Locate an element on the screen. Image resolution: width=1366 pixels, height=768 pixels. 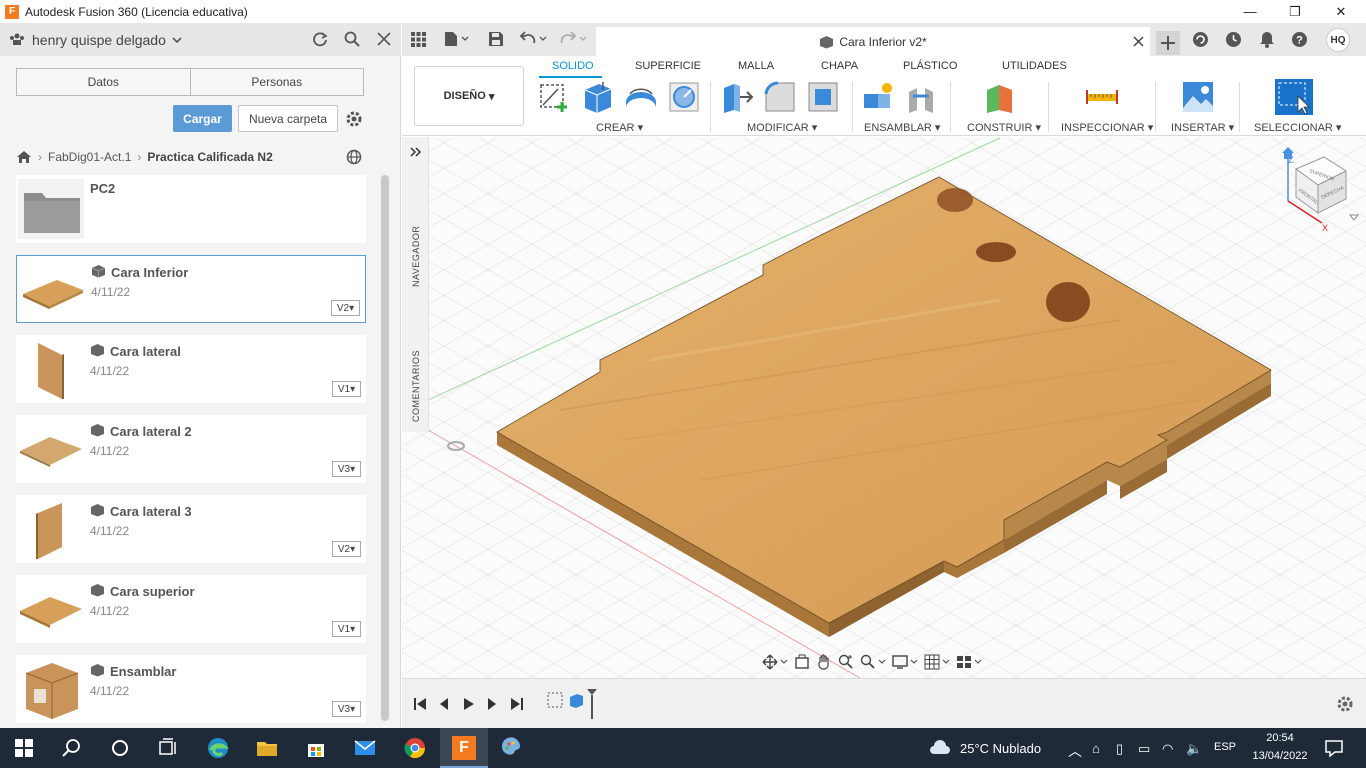
windows-start-icon is located at coordinates (24, 748).